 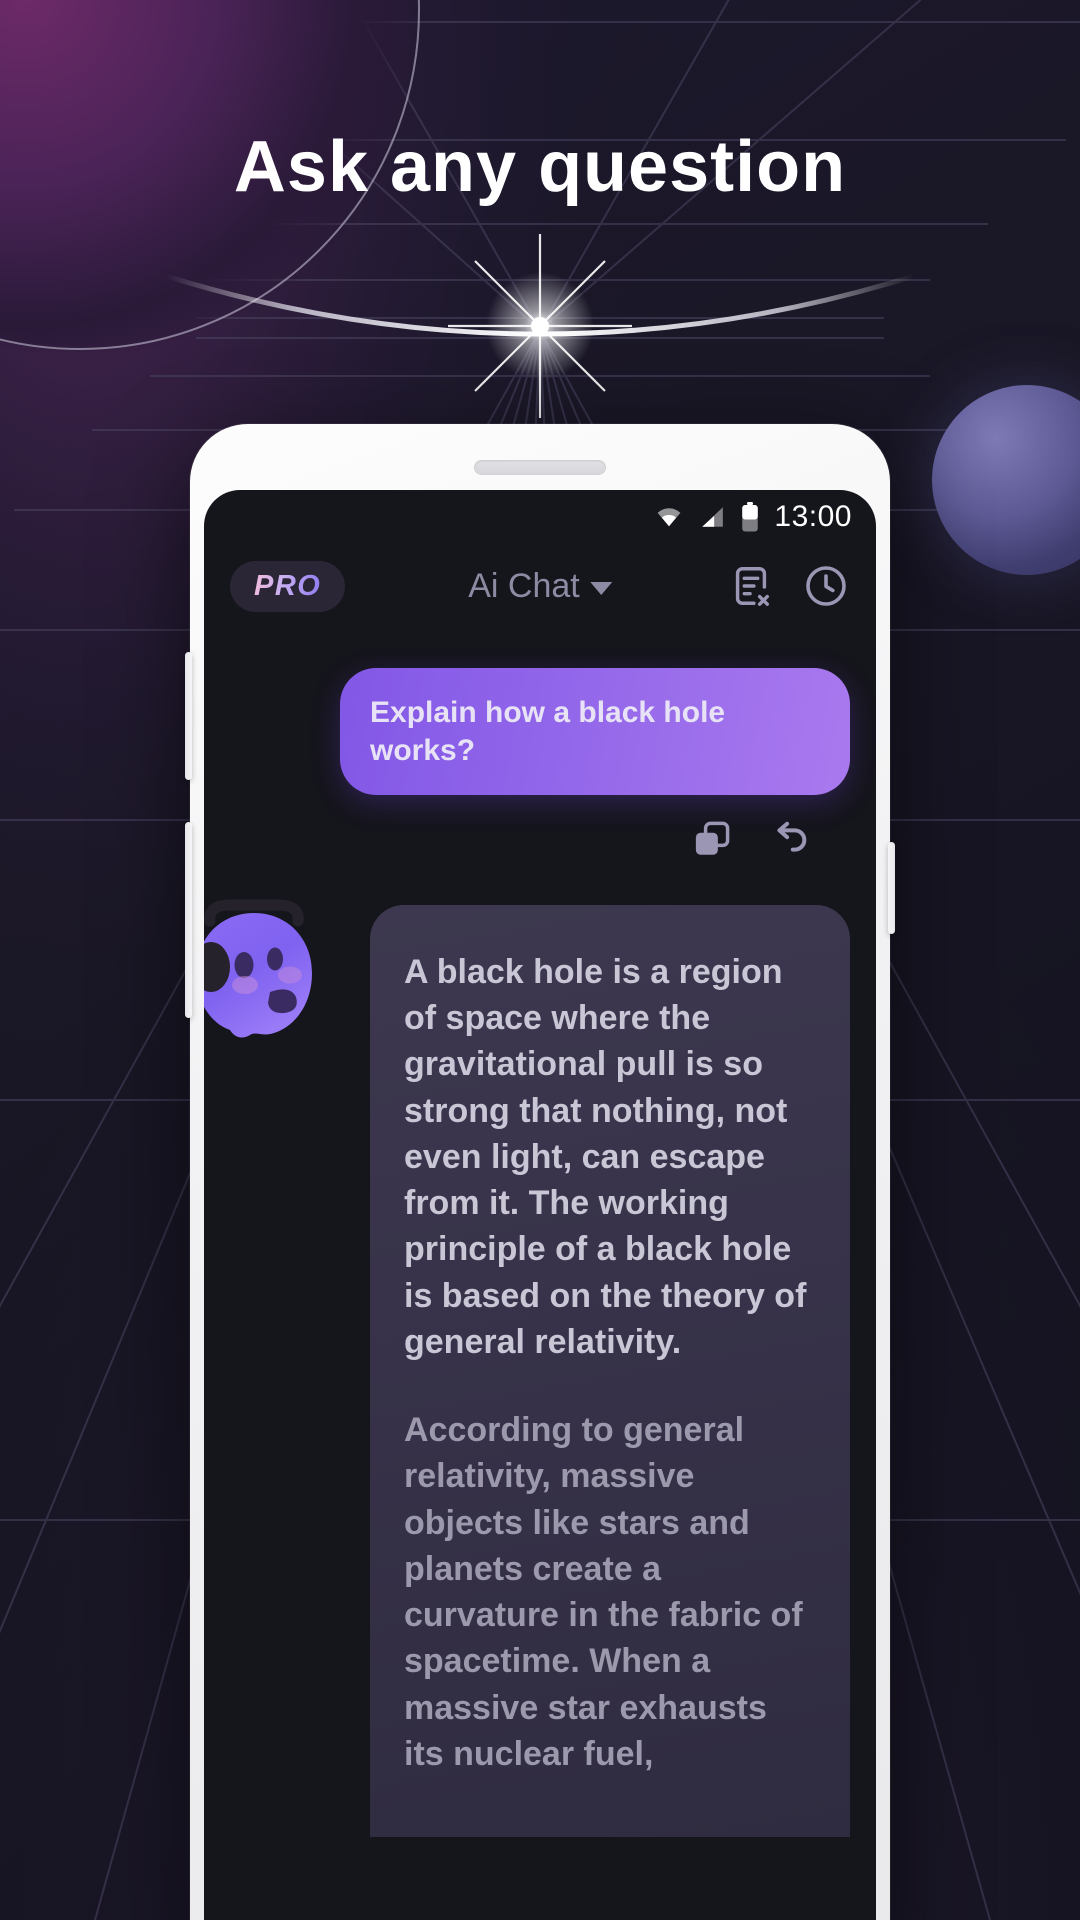 I want to click on ai-ghost-avatar, so click(x=258, y=968).